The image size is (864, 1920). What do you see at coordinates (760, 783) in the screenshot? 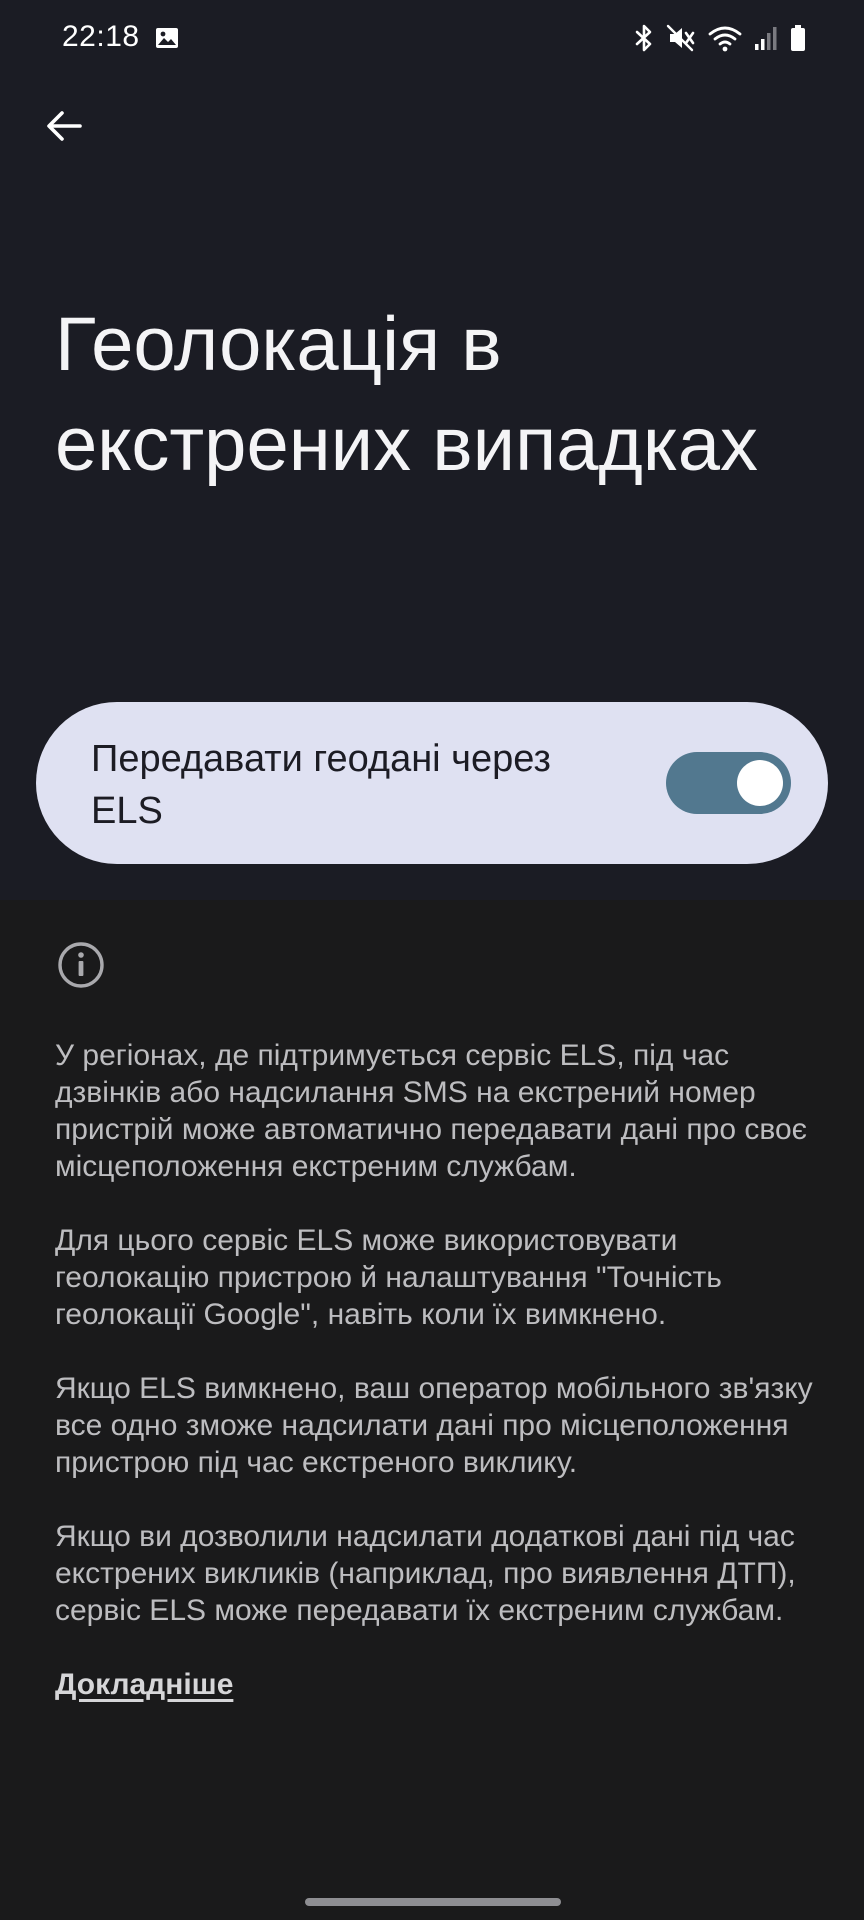
I see `switch-thumb` at bounding box center [760, 783].